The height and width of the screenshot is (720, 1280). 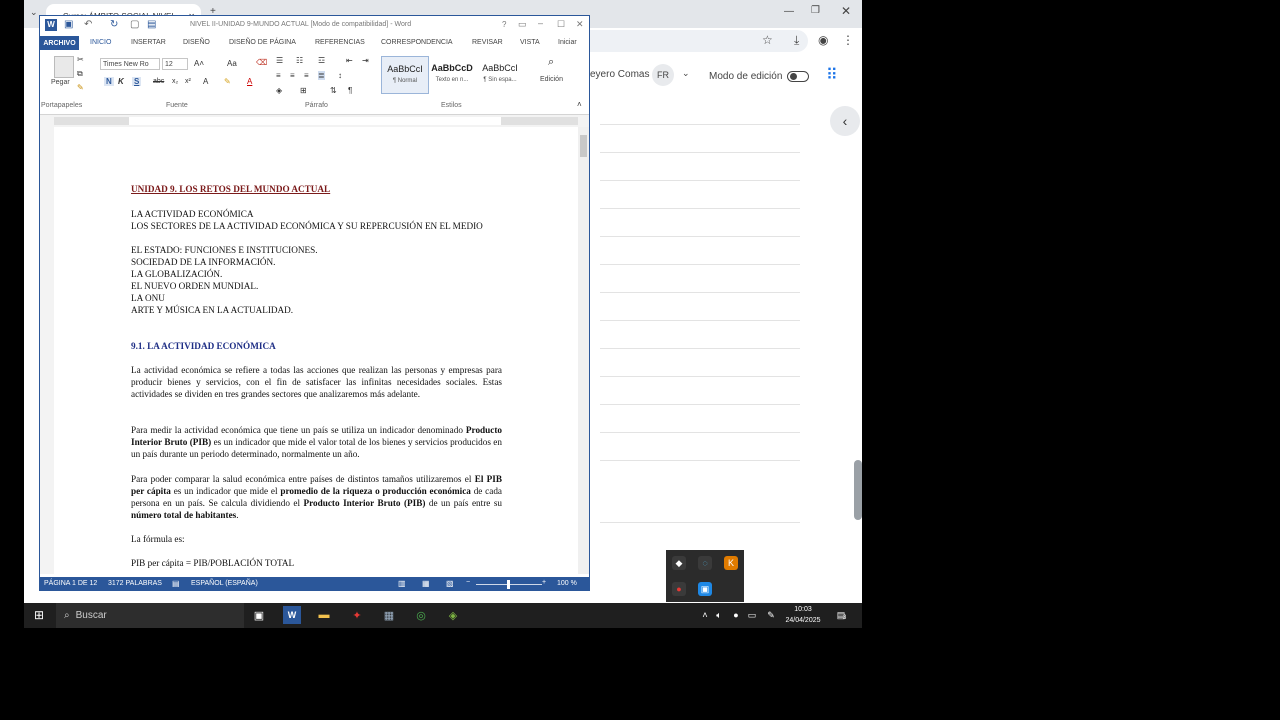 I want to click on strikethrough-icon: abc, so click(x=158, y=81).